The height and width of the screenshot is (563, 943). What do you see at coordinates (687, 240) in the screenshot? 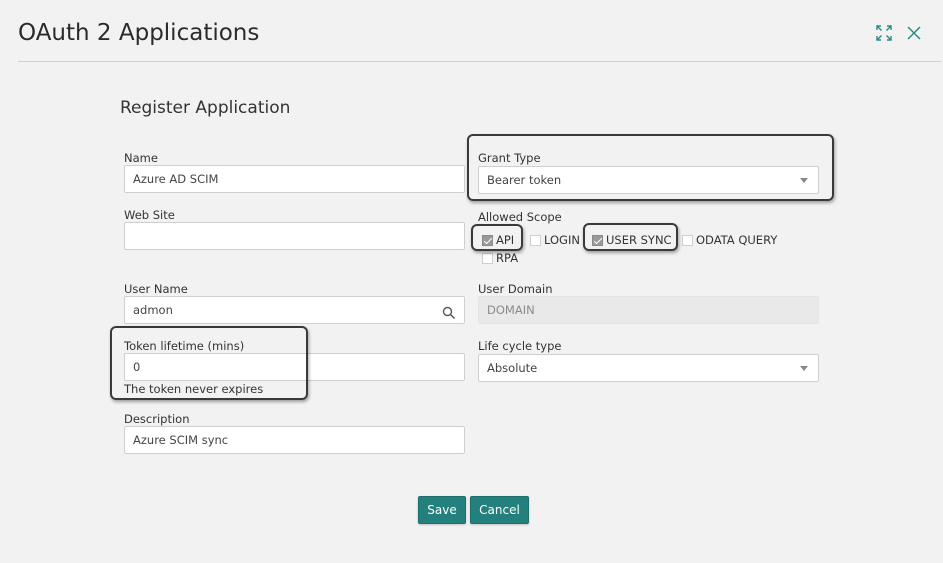
I see `scope-odata-query-checkbox` at bounding box center [687, 240].